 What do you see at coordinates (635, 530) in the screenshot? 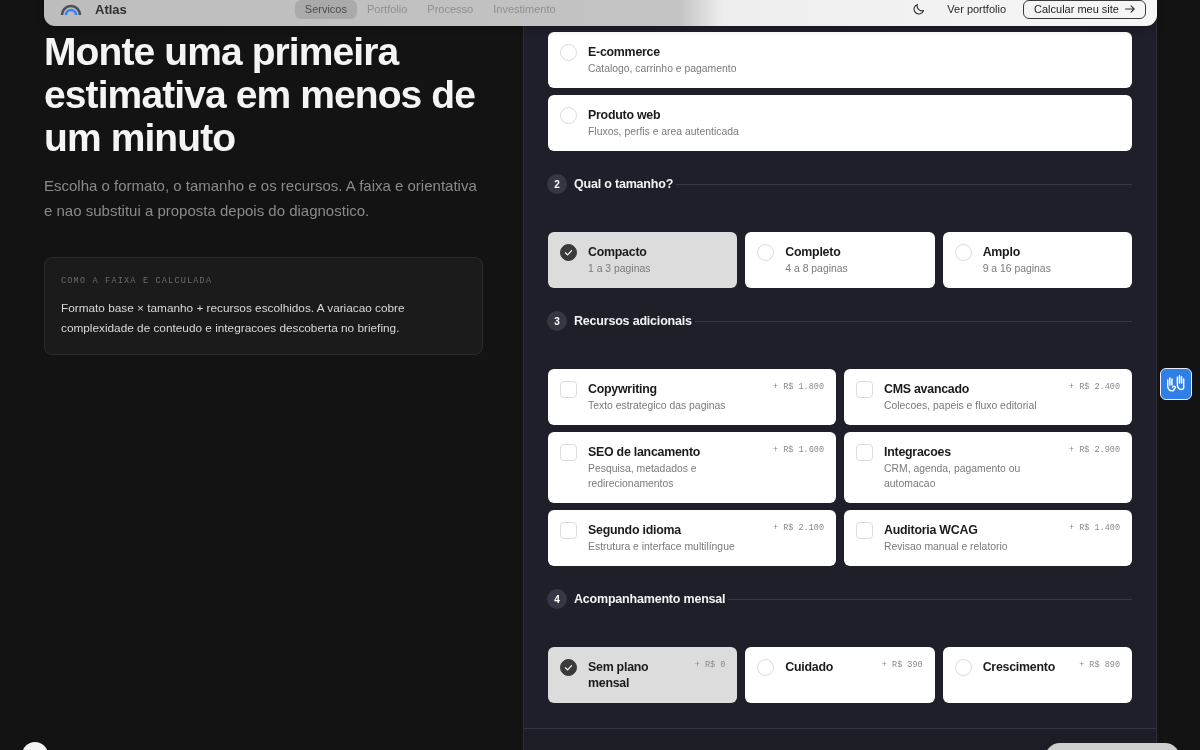
I see `option-title: Segundo idioma` at bounding box center [635, 530].